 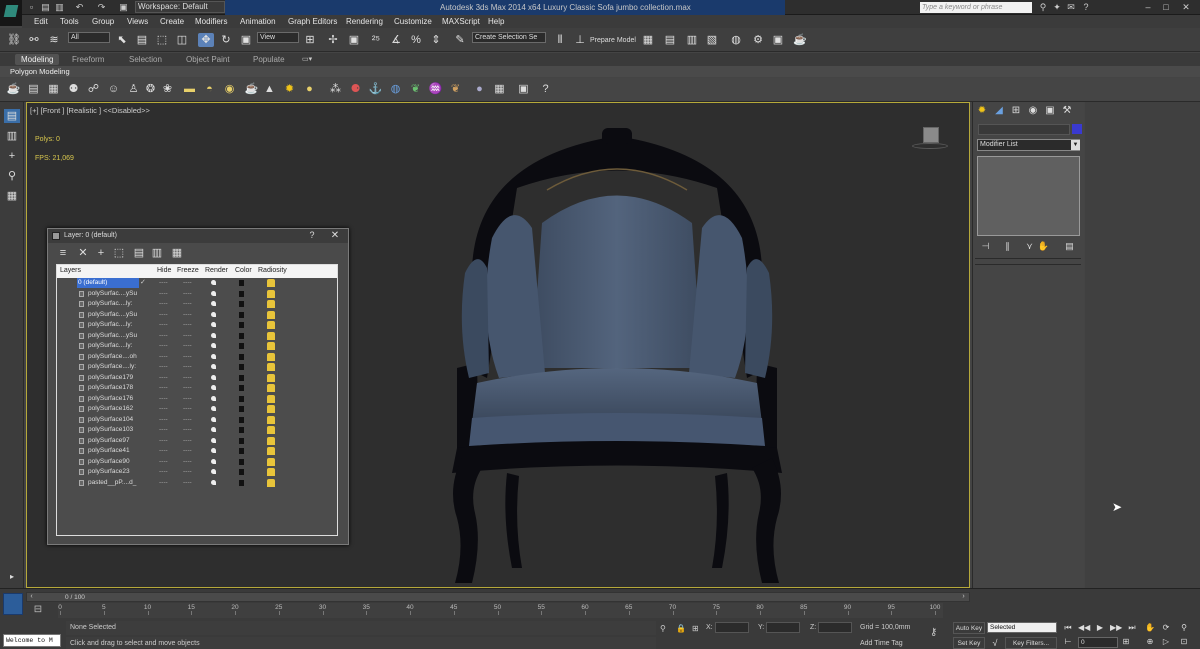 What do you see at coordinates (310, 40) in the screenshot?
I see `pivot-center-icon: ⊞` at bounding box center [310, 40].